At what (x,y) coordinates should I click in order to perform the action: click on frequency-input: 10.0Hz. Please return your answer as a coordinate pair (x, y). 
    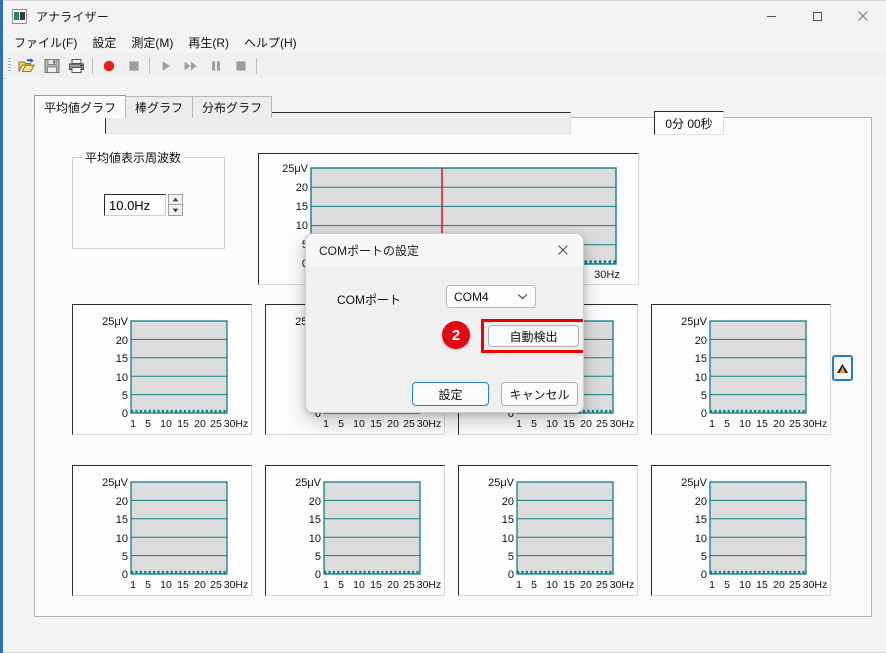
    Looking at the image, I should click on (135, 205).